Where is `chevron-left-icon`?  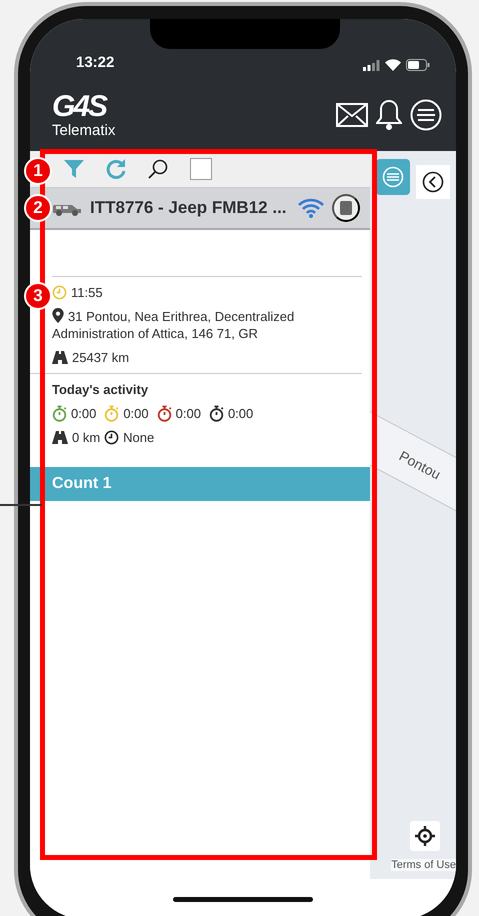 chevron-left-icon is located at coordinates (433, 182).